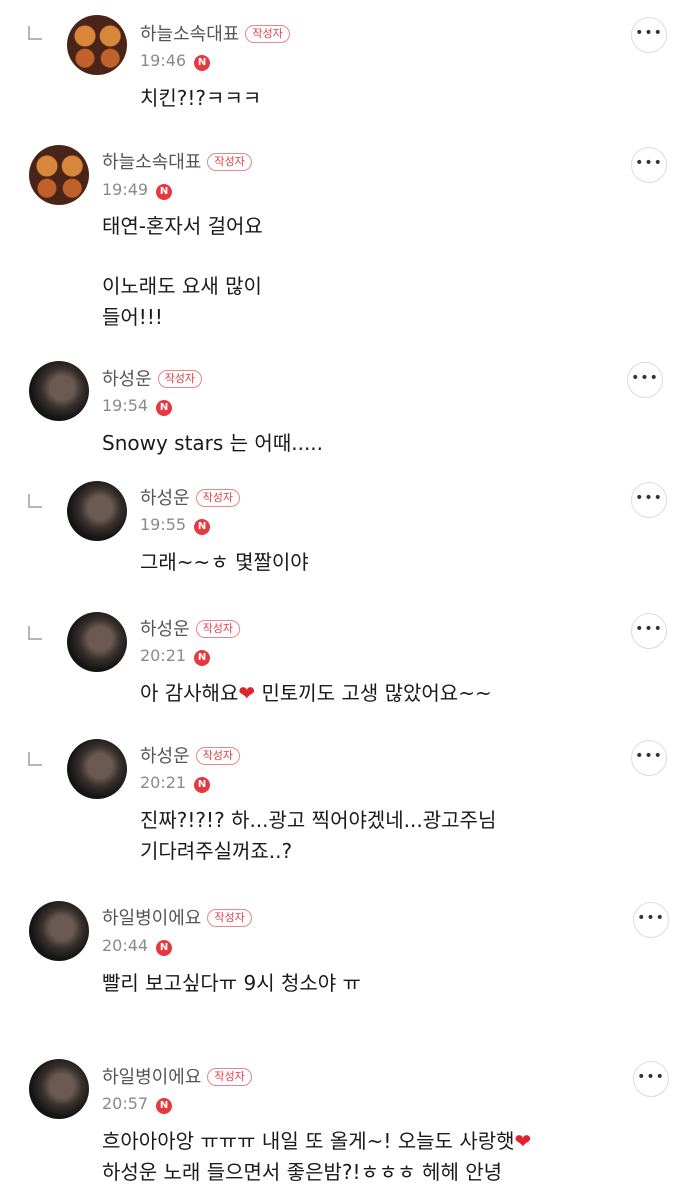 This screenshot has height=1200, width=687. I want to click on comment-line-part: 민토끼도 고생 많았어요~~, so click(373, 693).